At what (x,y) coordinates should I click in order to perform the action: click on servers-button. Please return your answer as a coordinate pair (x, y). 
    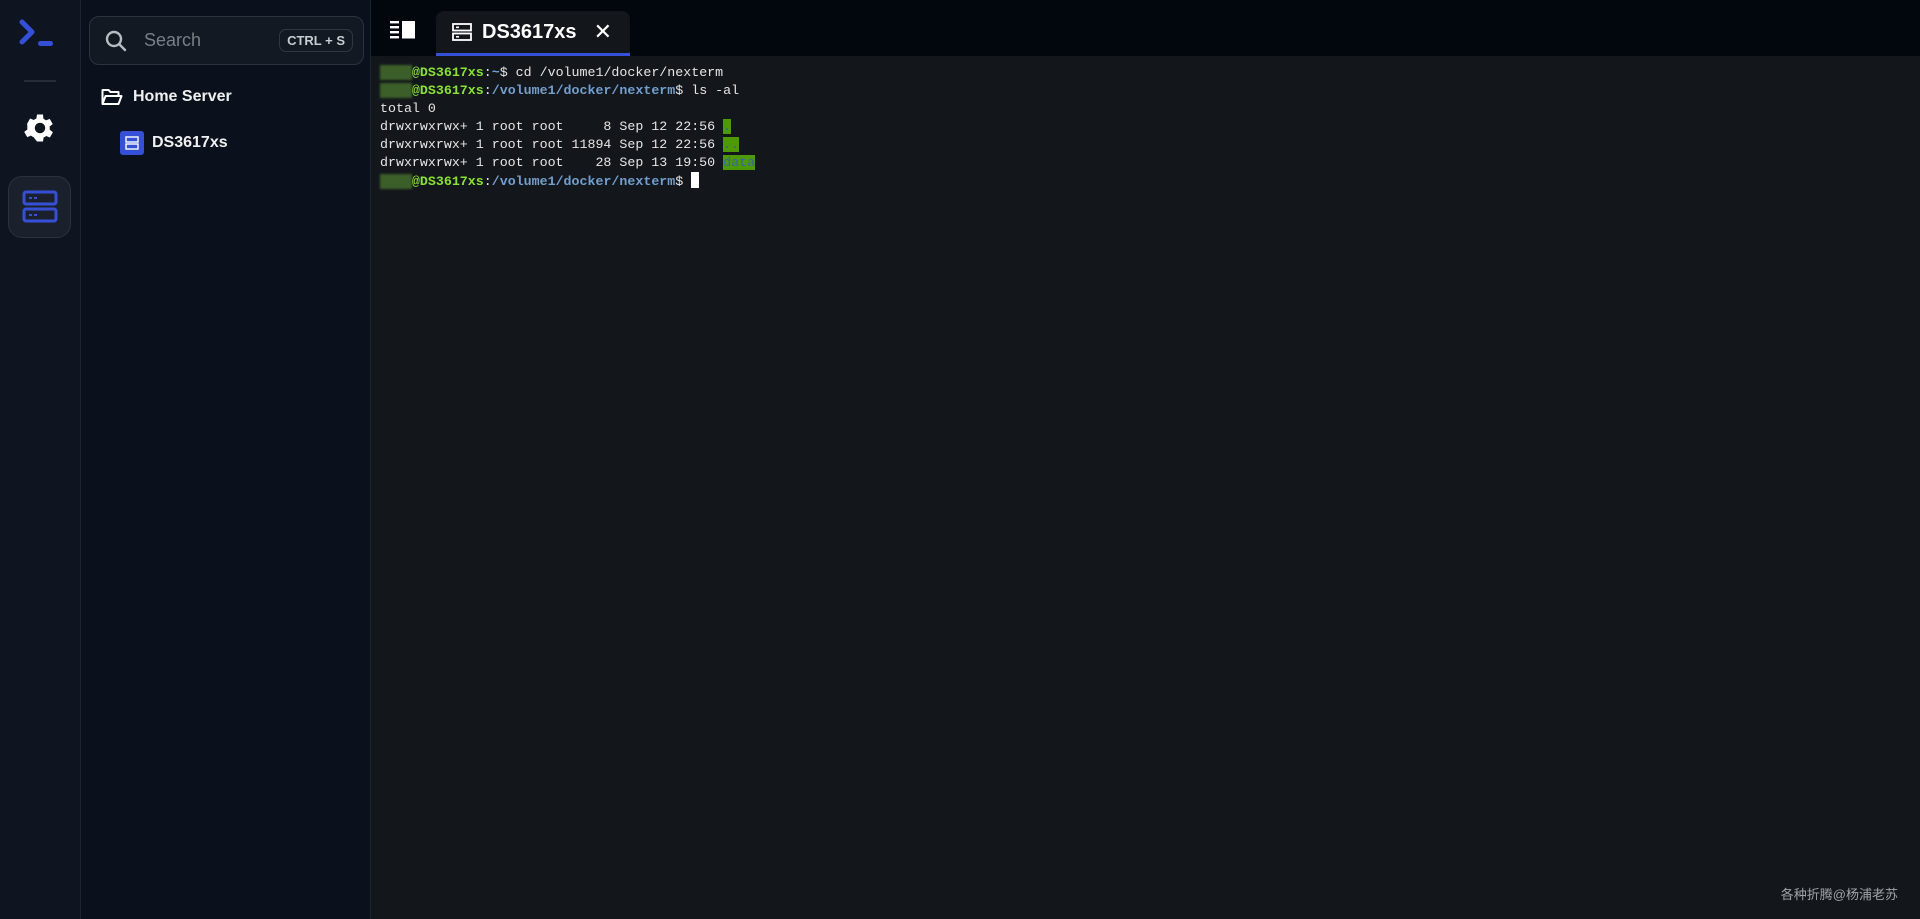
    Looking at the image, I should click on (39, 207).